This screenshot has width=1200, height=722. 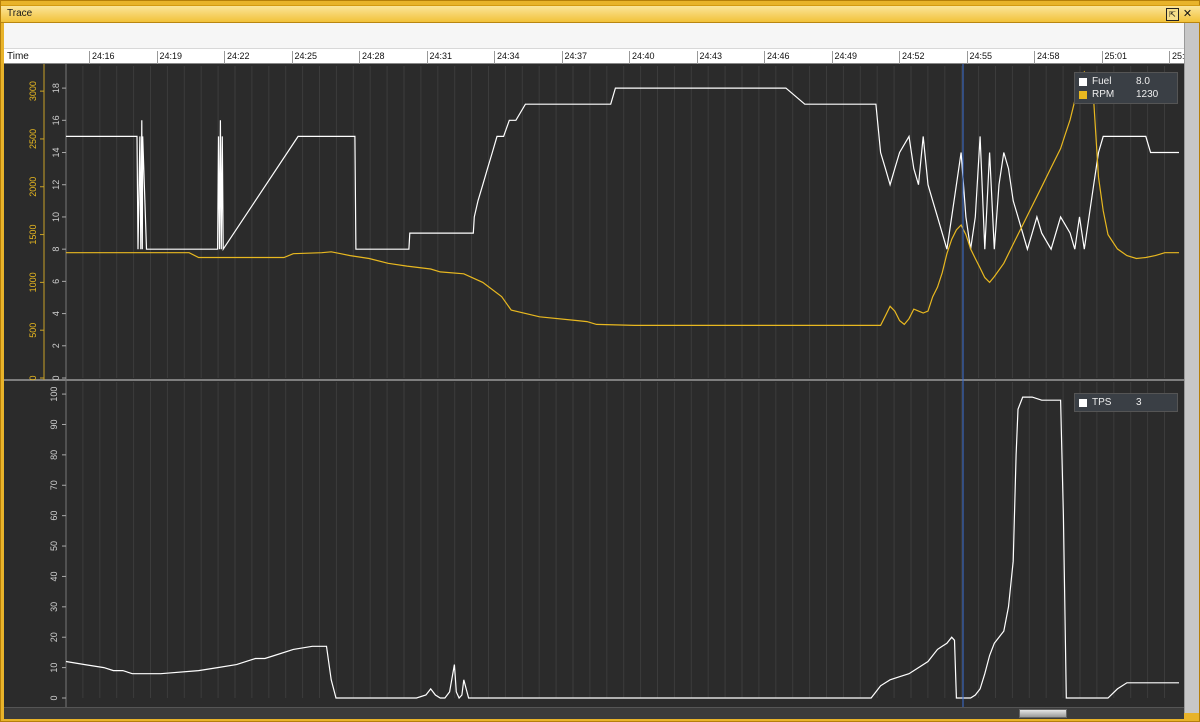 I want to click on vertical-scrollbar, so click(x=1191, y=368).